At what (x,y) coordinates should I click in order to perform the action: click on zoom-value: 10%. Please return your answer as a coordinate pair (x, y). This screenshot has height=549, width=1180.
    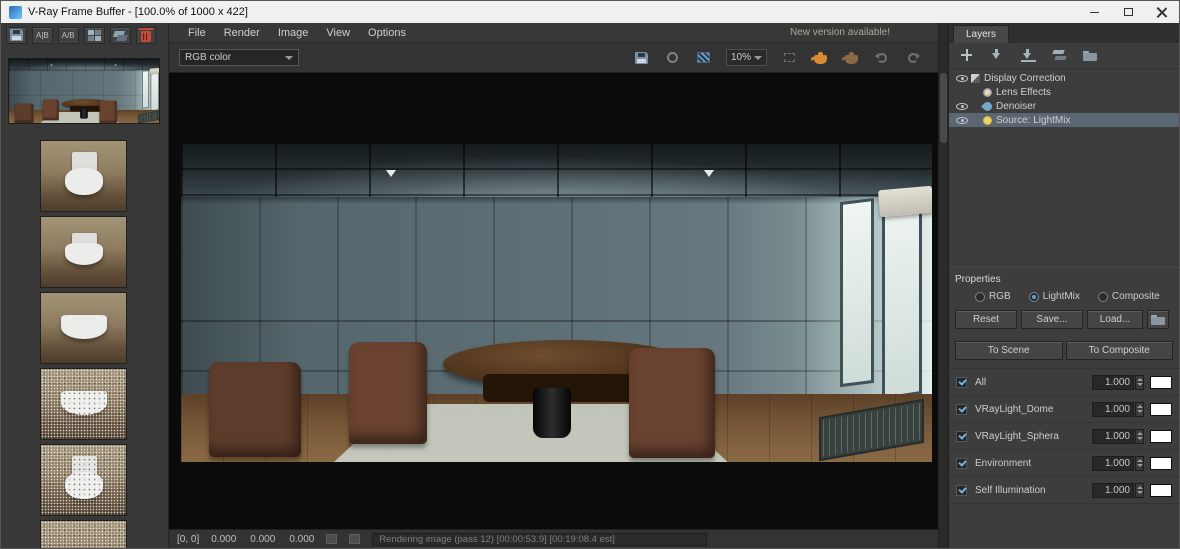
    Looking at the image, I should click on (740, 57).